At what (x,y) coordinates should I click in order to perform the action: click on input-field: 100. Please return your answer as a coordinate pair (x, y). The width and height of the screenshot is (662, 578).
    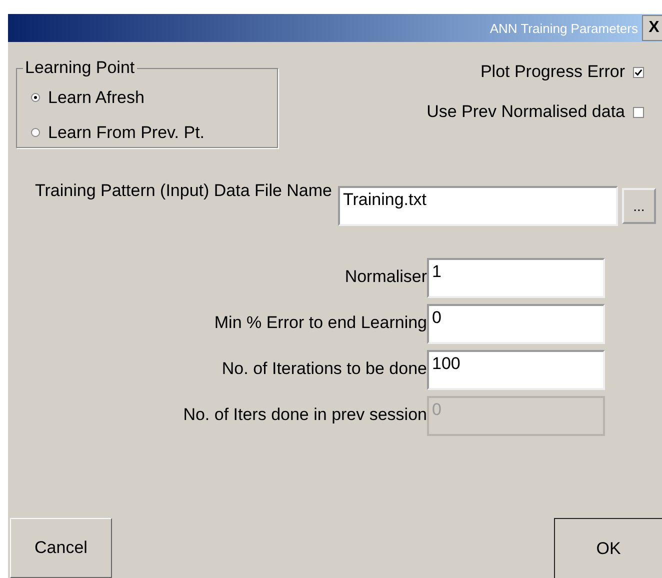
    Looking at the image, I should click on (516, 370).